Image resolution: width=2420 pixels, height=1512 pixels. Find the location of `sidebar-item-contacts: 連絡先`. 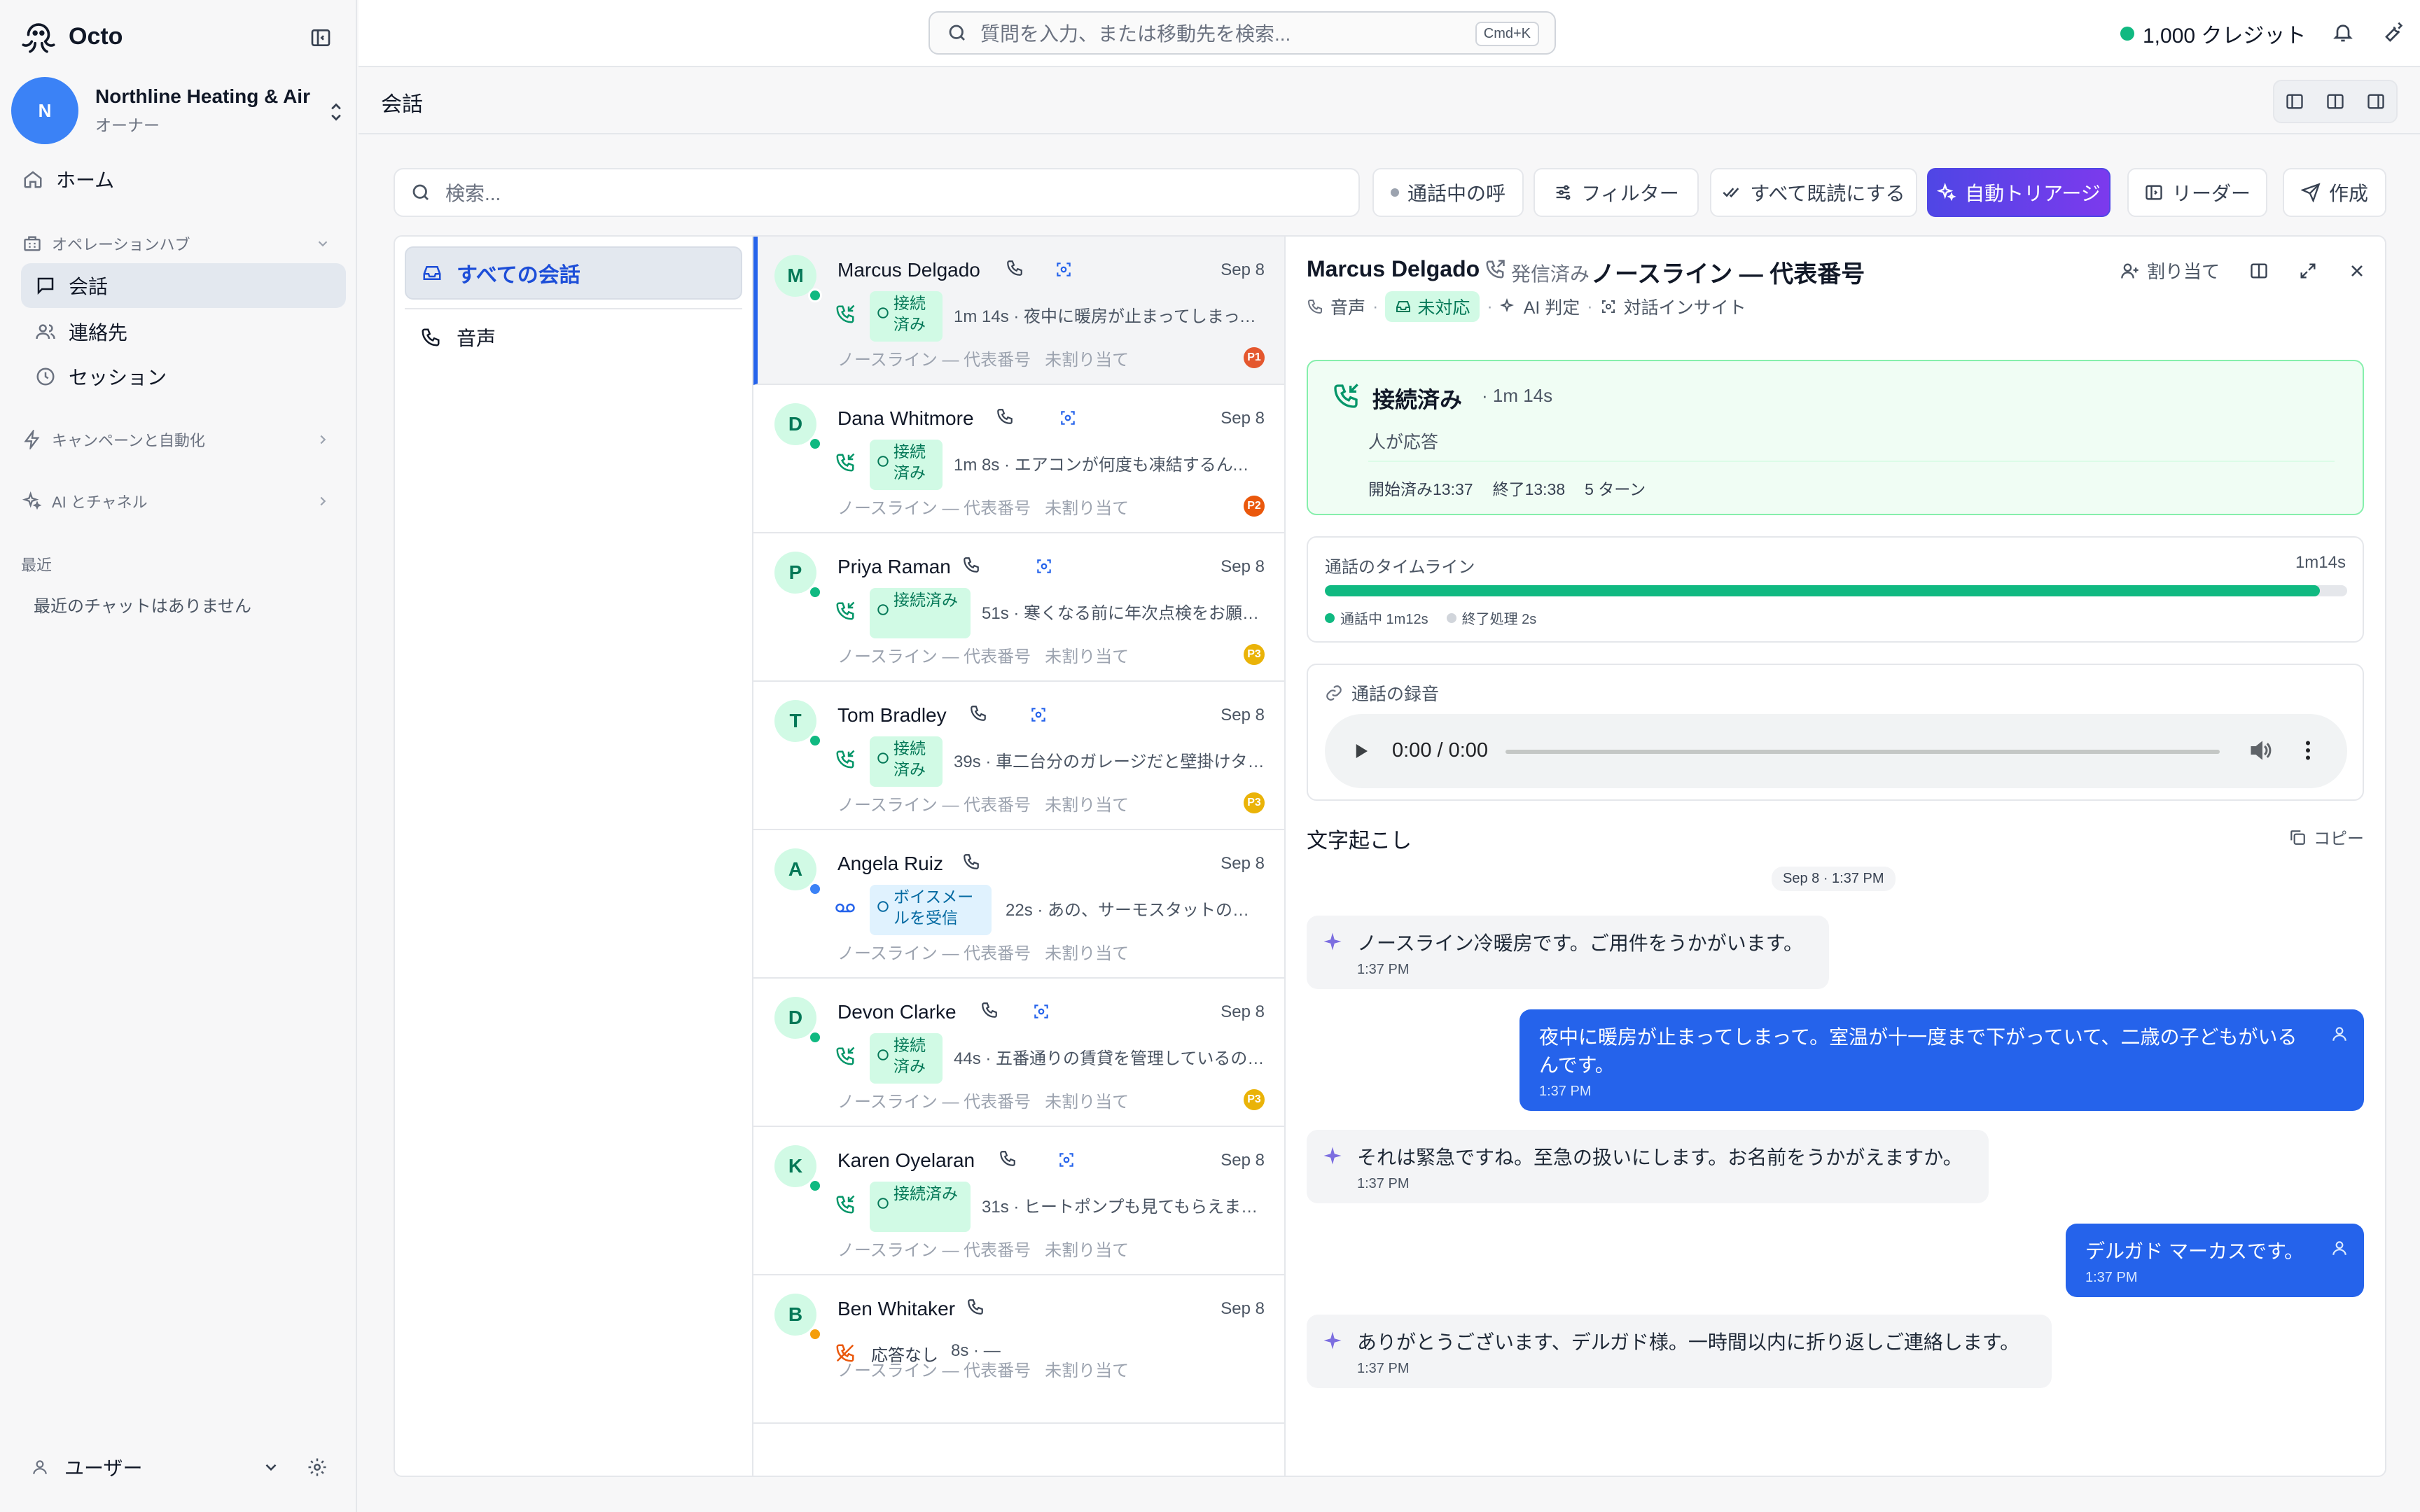

sidebar-item-contacts: 連絡先 is located at coordinates (81, 332).